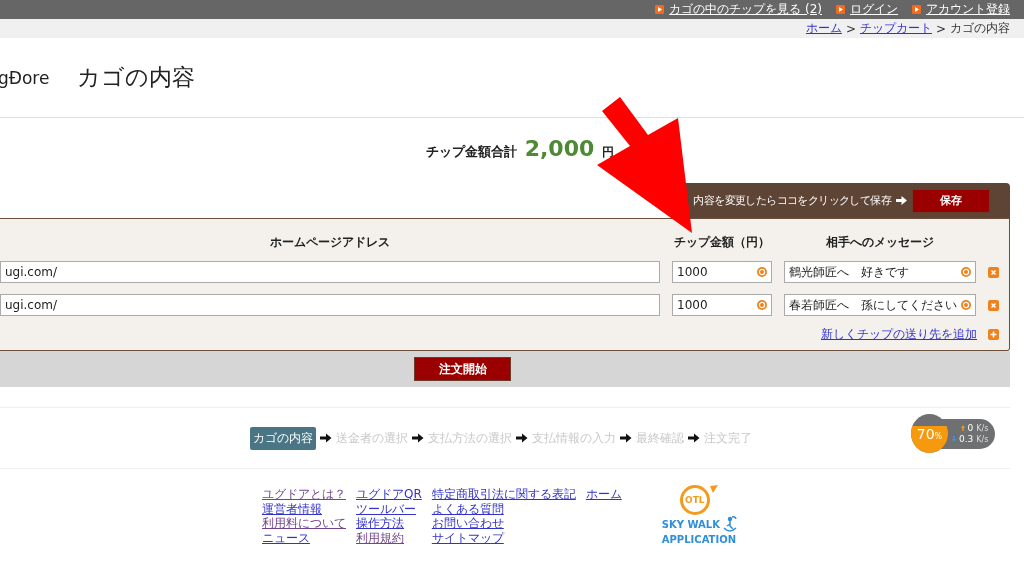 The image size is (1024, 576). I want to click on walker-icon, so click(729, 524).